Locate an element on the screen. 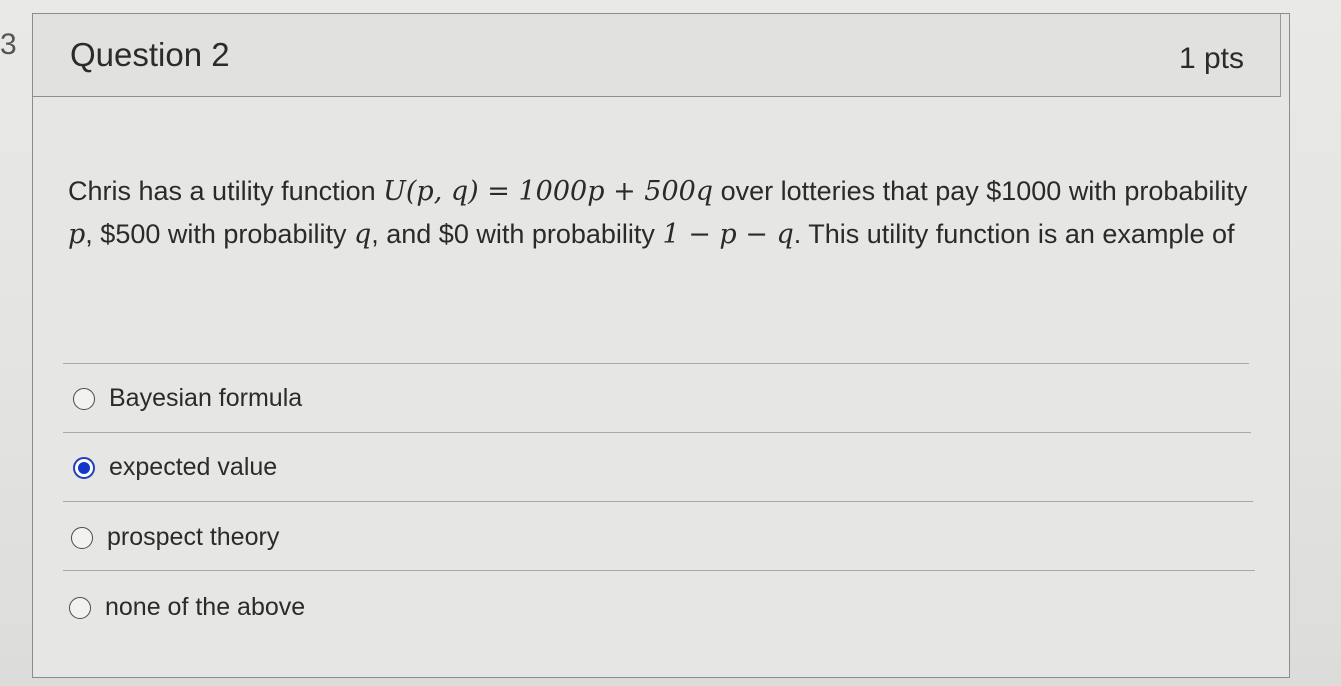 The width and height of the screenshot is (1341, 686). math-q: q is located at coordinates (362, 234).